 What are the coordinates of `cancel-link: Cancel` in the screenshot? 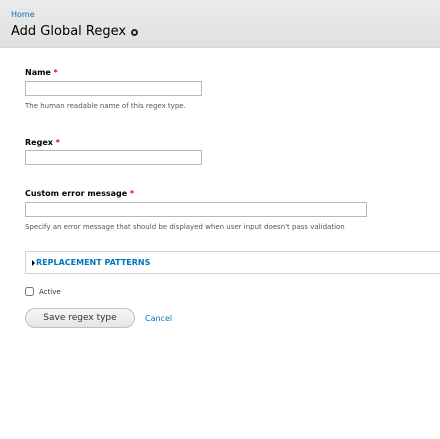 It's located at (158, 318).